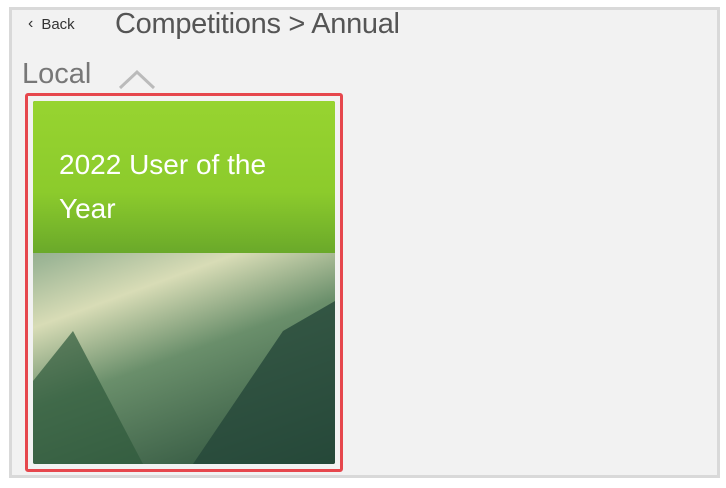 This screenshot has width=726, height=488. I want to click on chevron-left-icon: ‹, so click(31, 23).